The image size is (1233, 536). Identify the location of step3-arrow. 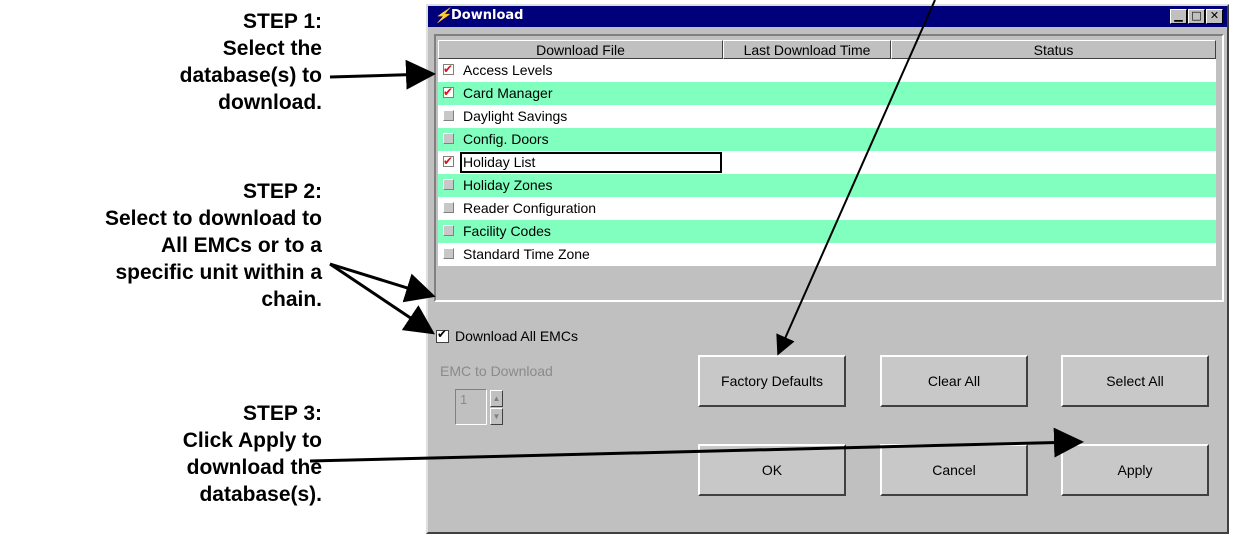
(696, 445).